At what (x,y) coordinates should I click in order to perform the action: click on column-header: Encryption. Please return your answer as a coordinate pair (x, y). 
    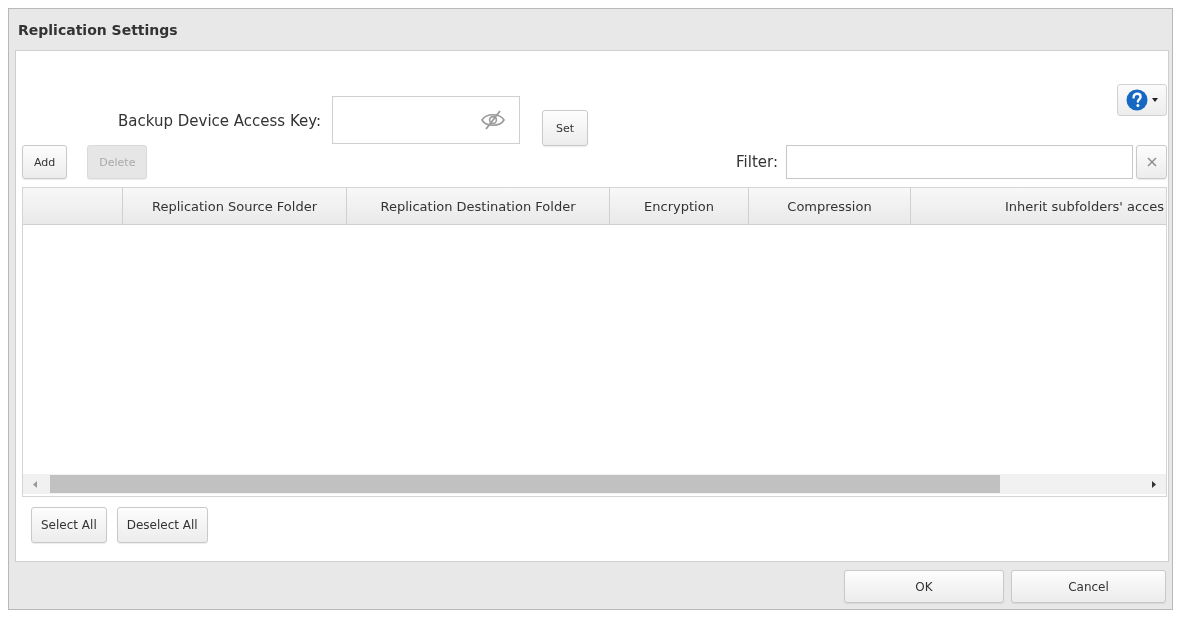
    Looking at the image, I should click on (679, 206).